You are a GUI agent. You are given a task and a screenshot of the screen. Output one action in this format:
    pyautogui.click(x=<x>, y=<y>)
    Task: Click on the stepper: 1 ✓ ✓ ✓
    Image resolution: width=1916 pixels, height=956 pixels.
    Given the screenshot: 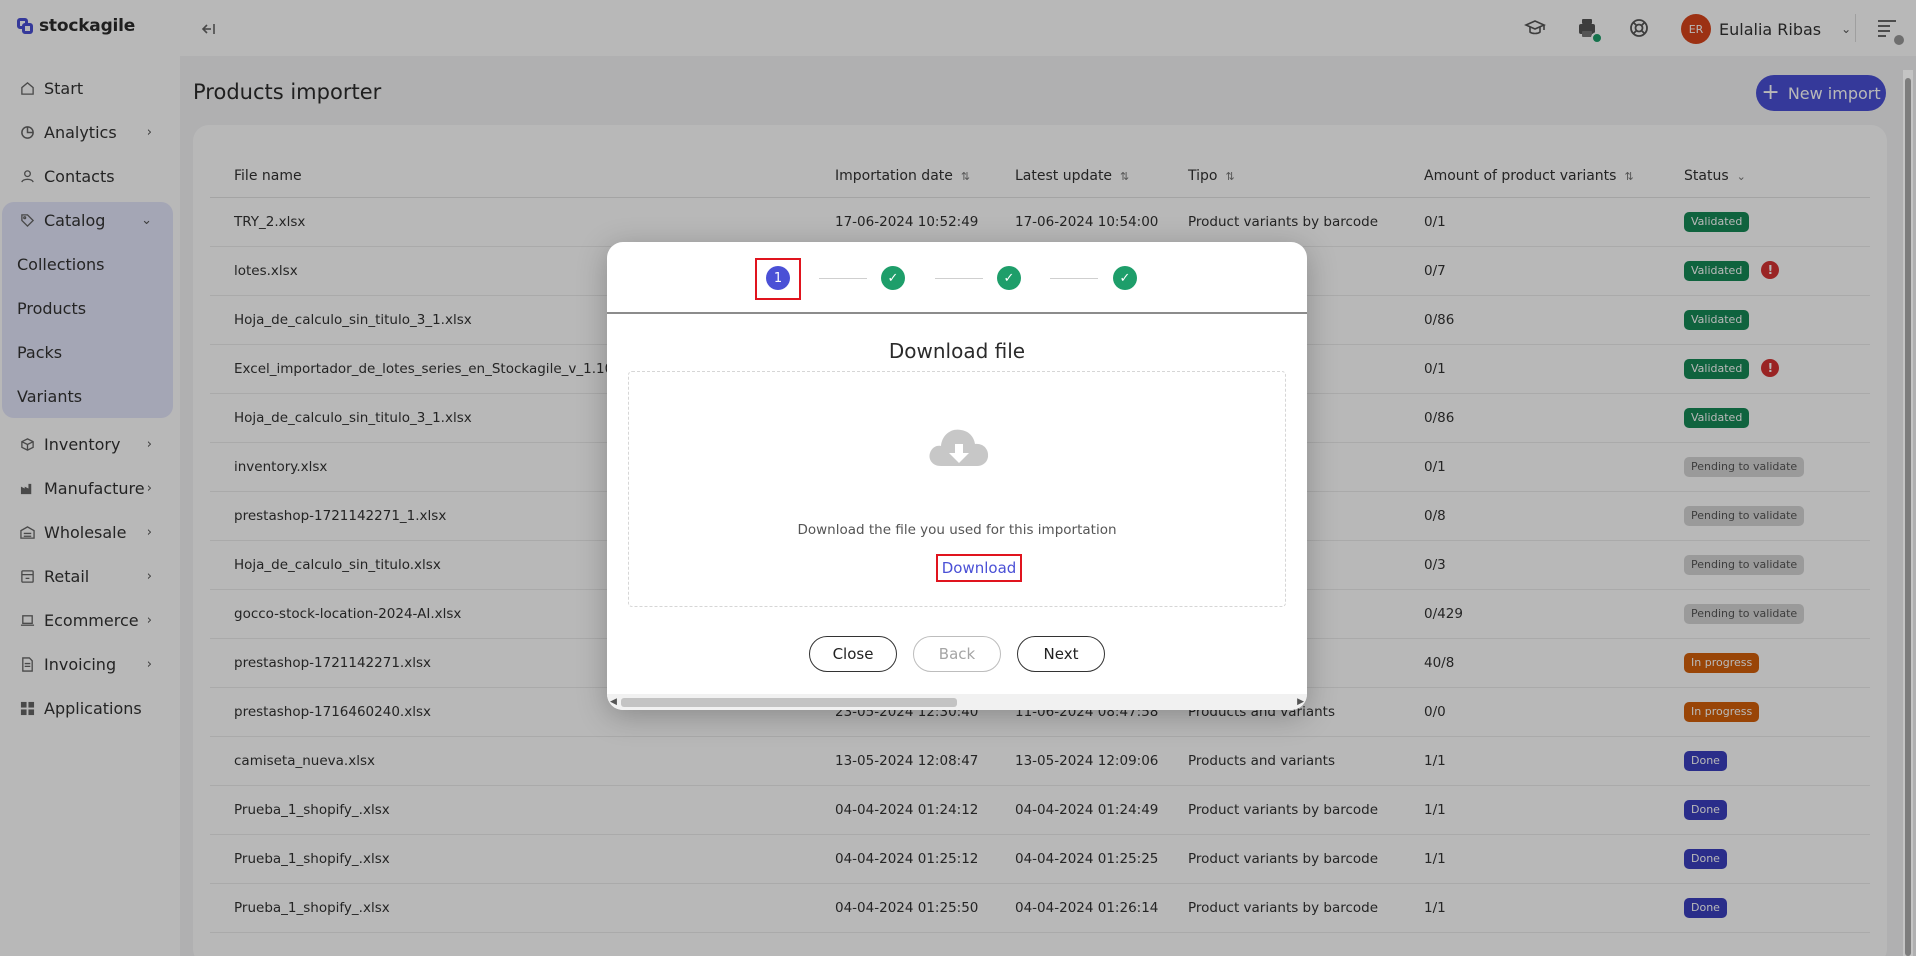 What is the action you would take?
    pyautogui.click(x=957, y=278)
    